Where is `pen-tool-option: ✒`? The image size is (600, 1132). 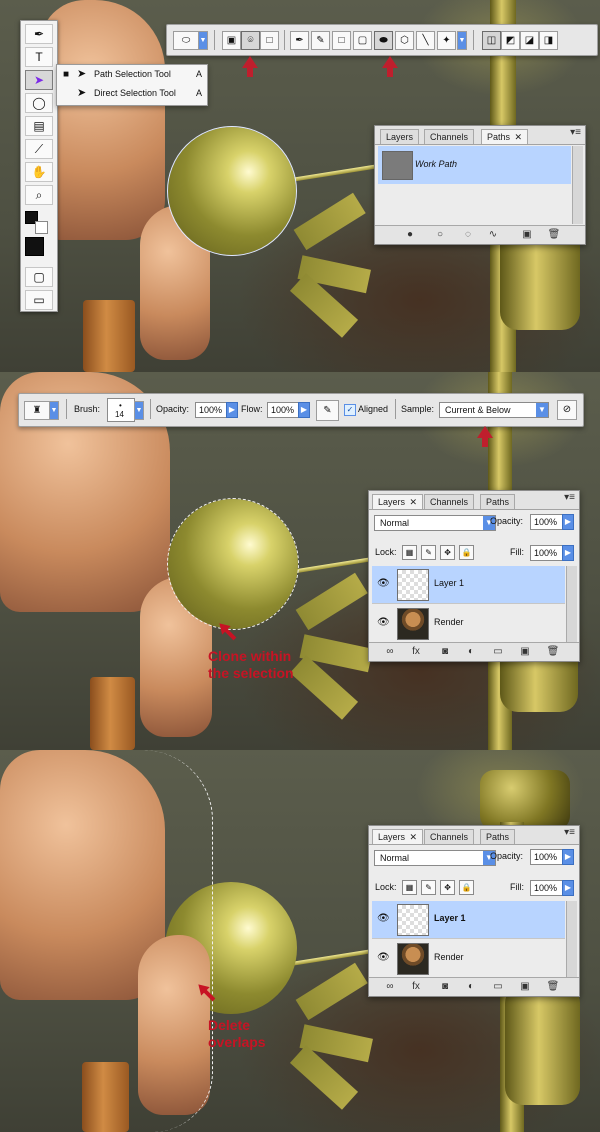
pen-tool-option: ✒ is located at coordinates (299, 40).